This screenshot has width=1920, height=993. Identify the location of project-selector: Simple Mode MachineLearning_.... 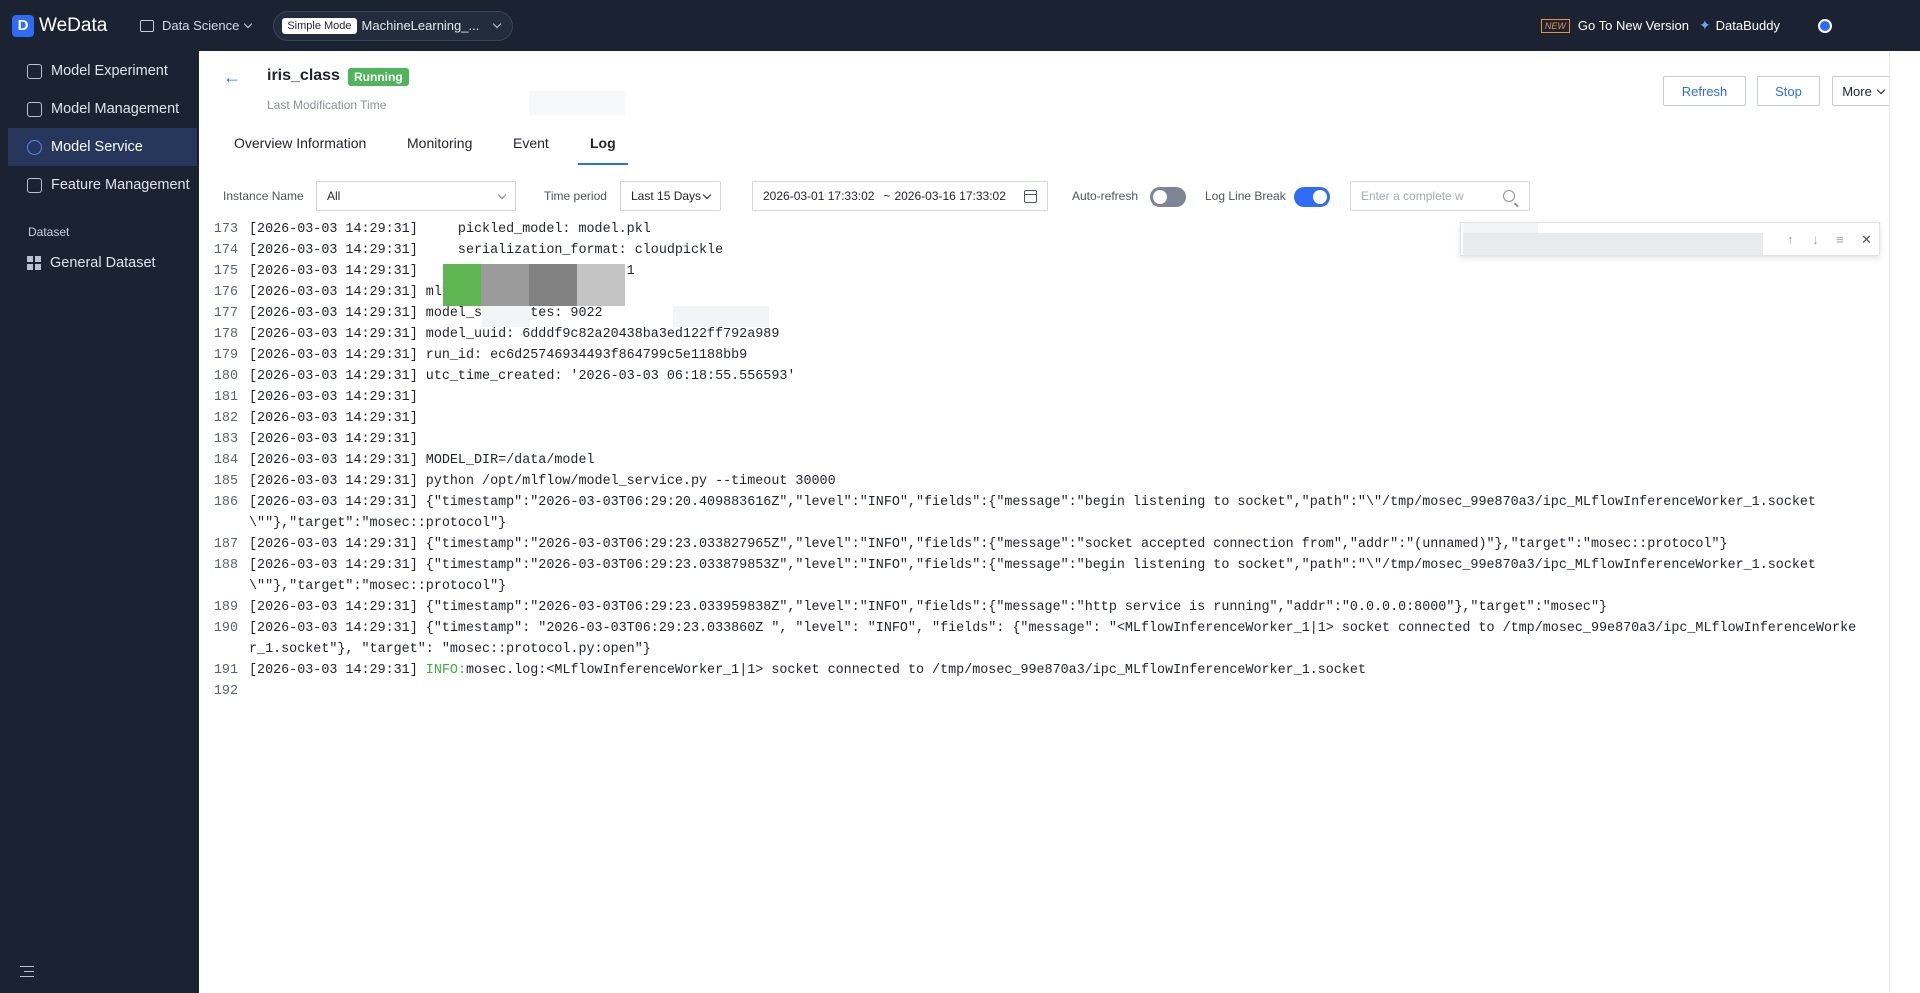
(393, 25).